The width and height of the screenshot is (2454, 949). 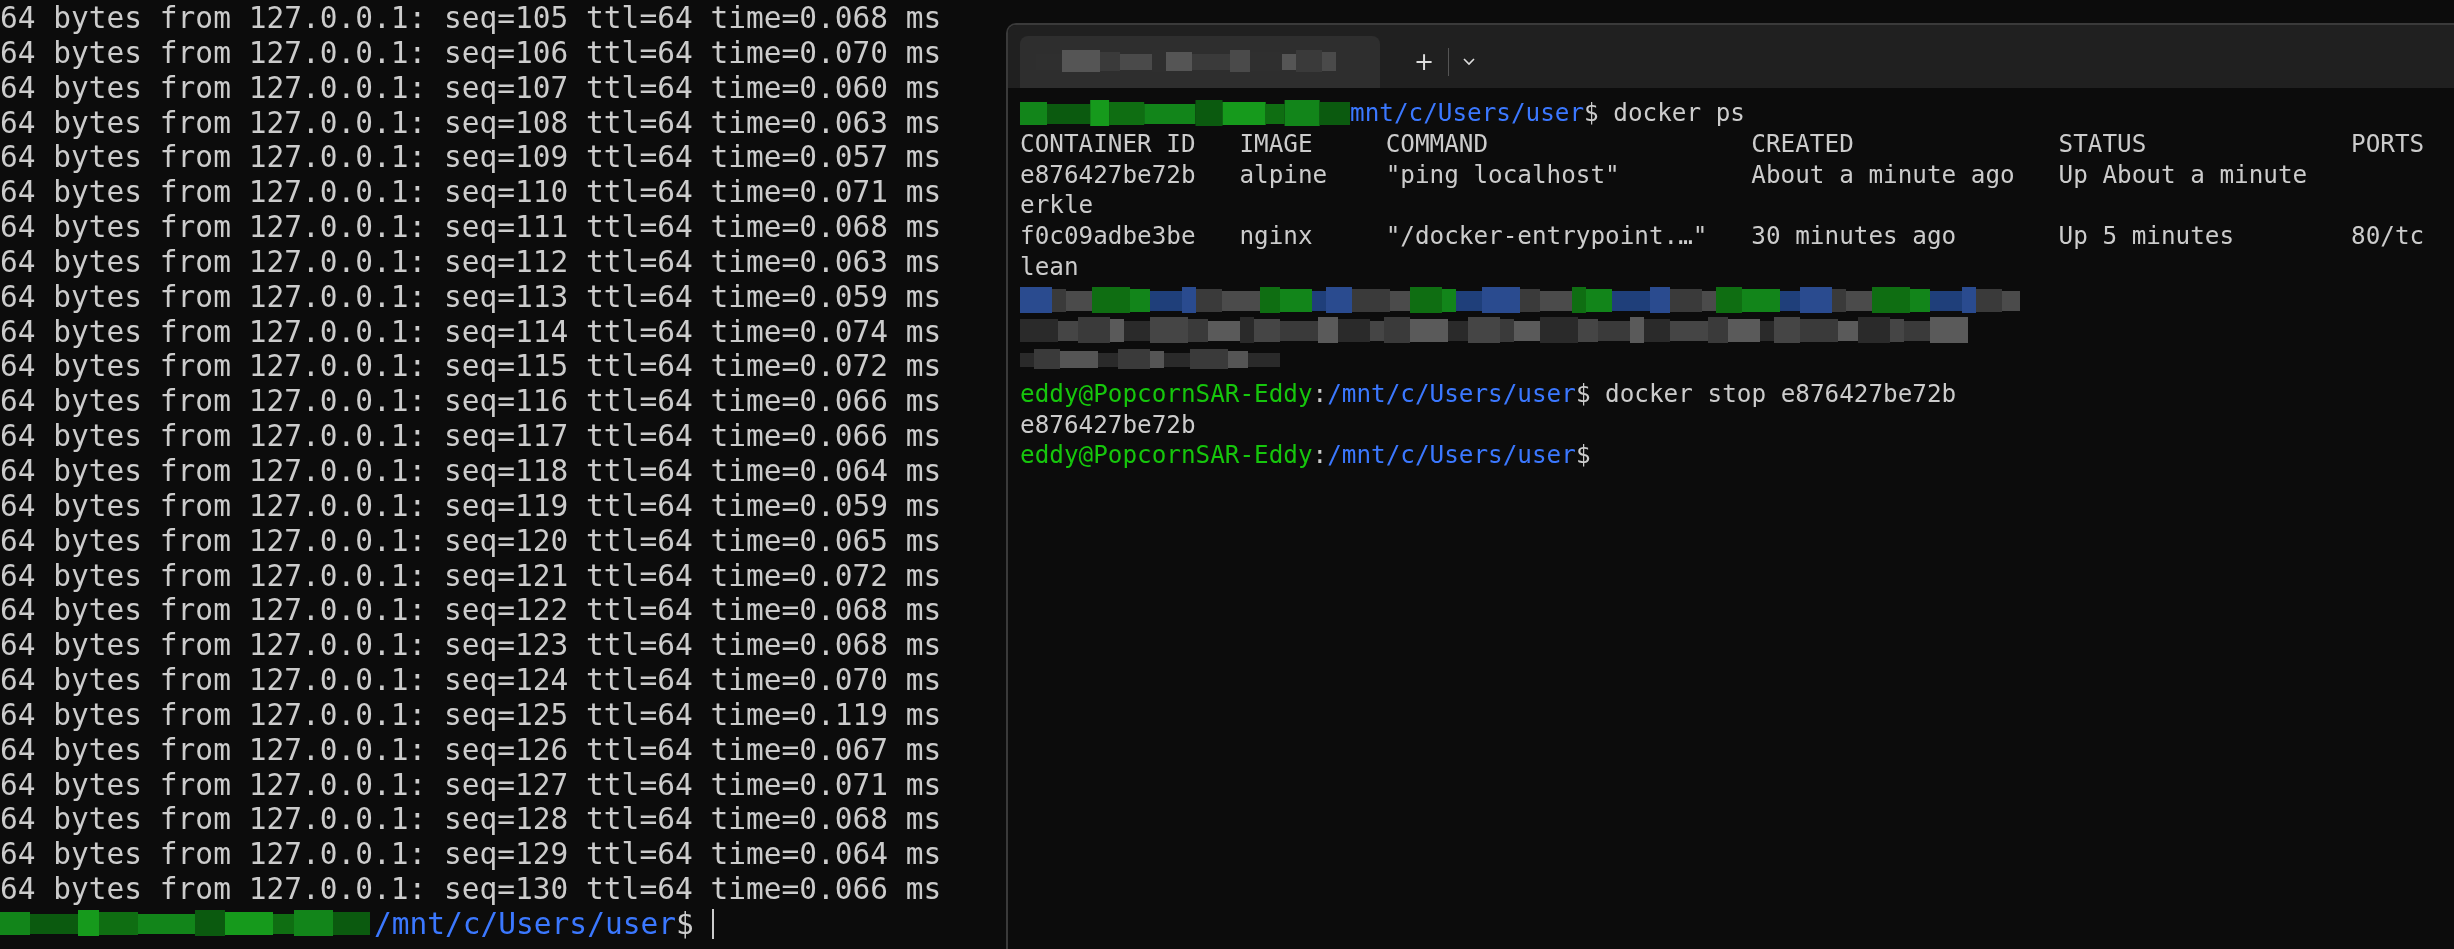 What do you see at coordinates (471, 18) in the screenshot?
I see `output-line: 64 bytes from 127.0.0.1: seq=105 ttl=64 time=0.068 ms` at bounding box center [471, 18].